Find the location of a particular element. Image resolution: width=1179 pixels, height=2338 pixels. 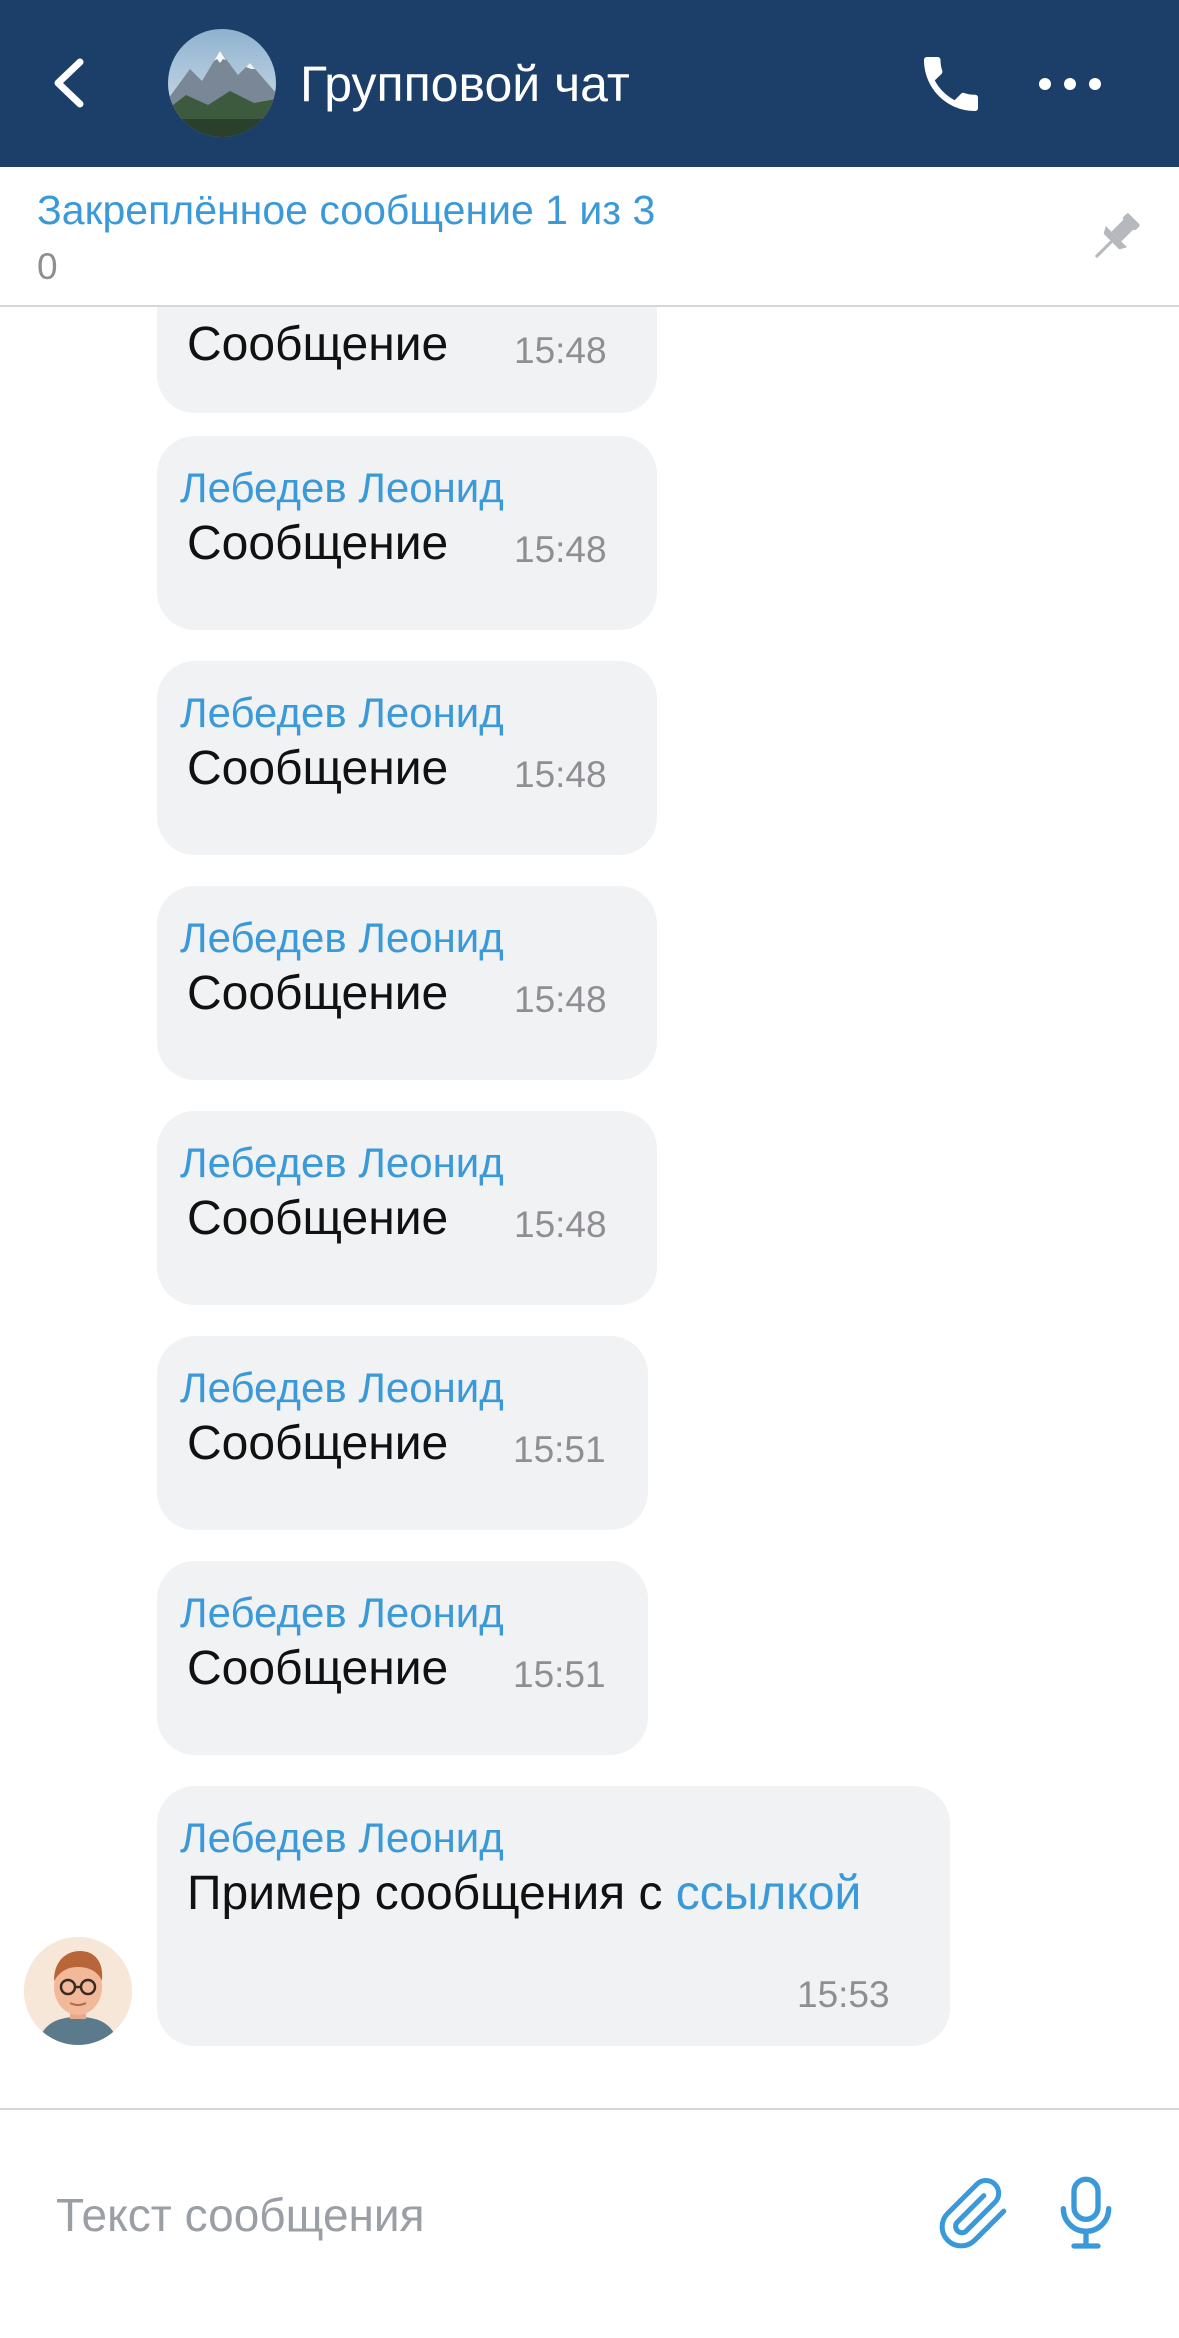

phone-icon is located at coordinates (951, 84).